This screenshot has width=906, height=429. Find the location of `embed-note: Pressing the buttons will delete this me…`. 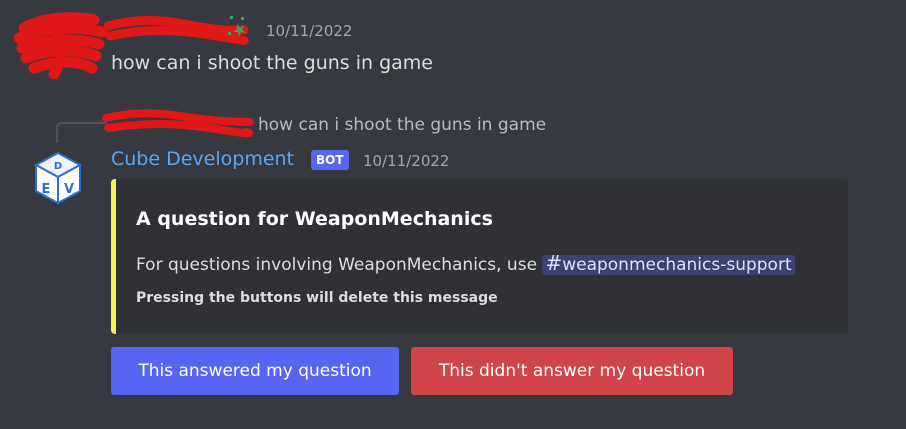

embed-note: Pressing the buttons will delete this me… is located at coordinates (317, 298).